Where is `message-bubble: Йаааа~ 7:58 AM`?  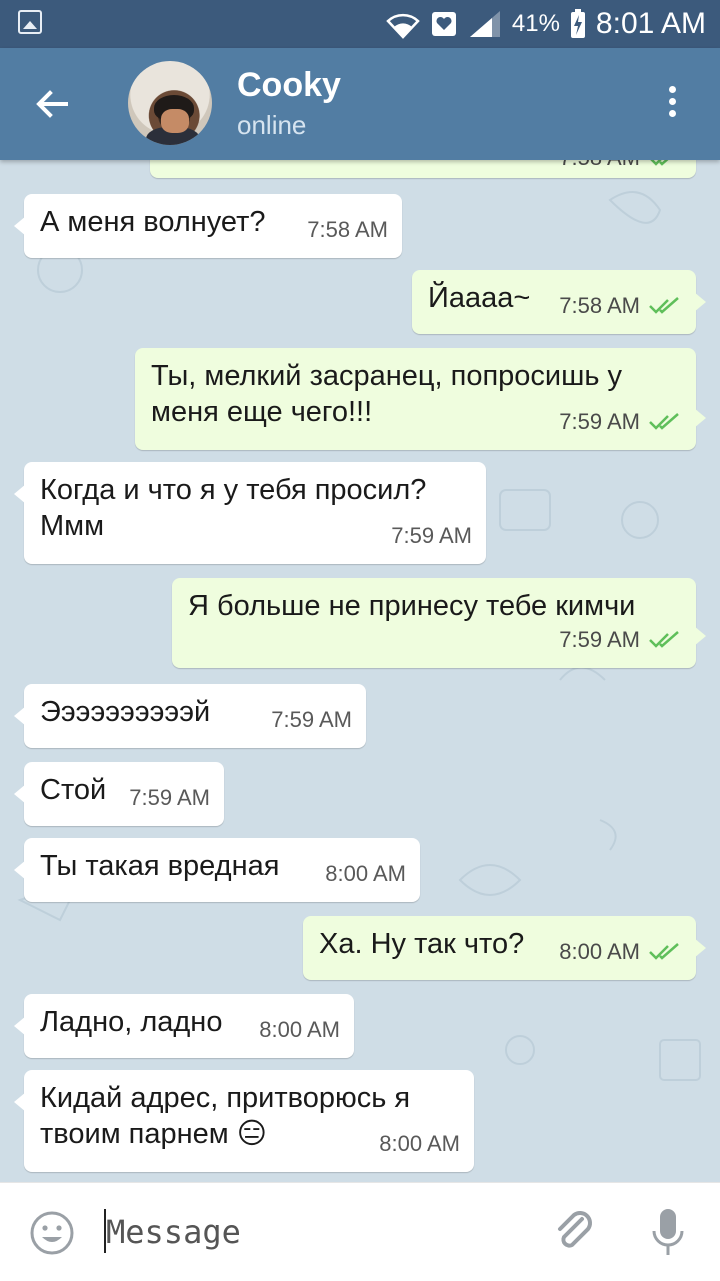 message-bubble: Йаааа~ 7:58 AM is located at coordinates (559, 302).